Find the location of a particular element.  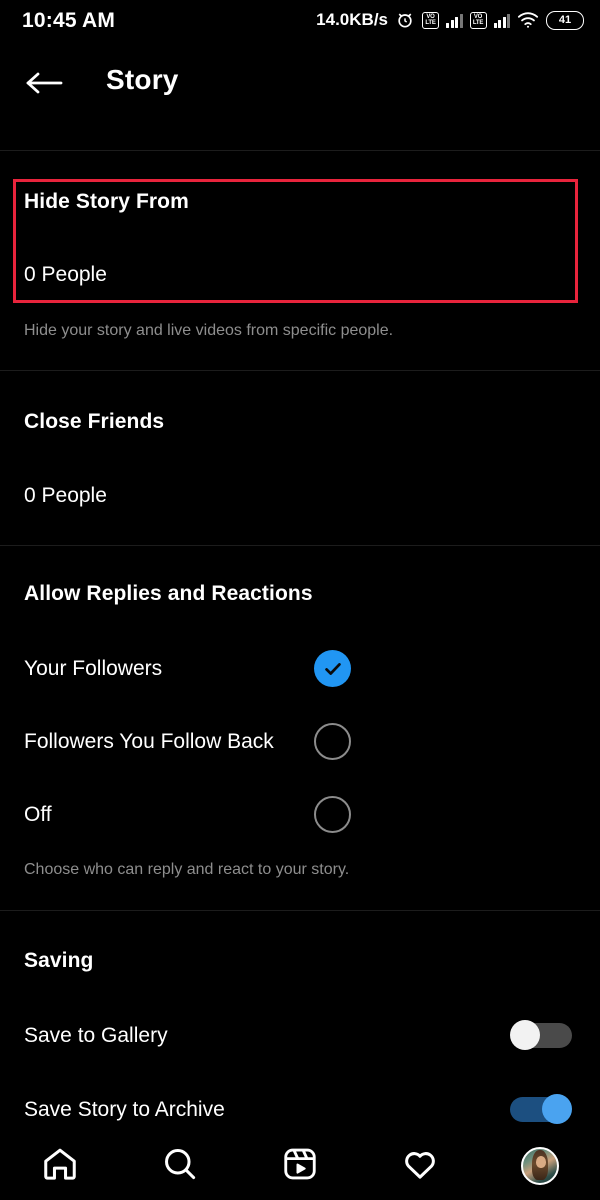

reels-icon is located at coordinates (300, 1166).